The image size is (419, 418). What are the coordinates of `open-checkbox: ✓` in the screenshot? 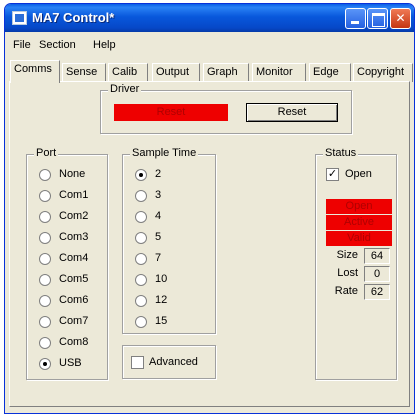 It's located at (332, 174).